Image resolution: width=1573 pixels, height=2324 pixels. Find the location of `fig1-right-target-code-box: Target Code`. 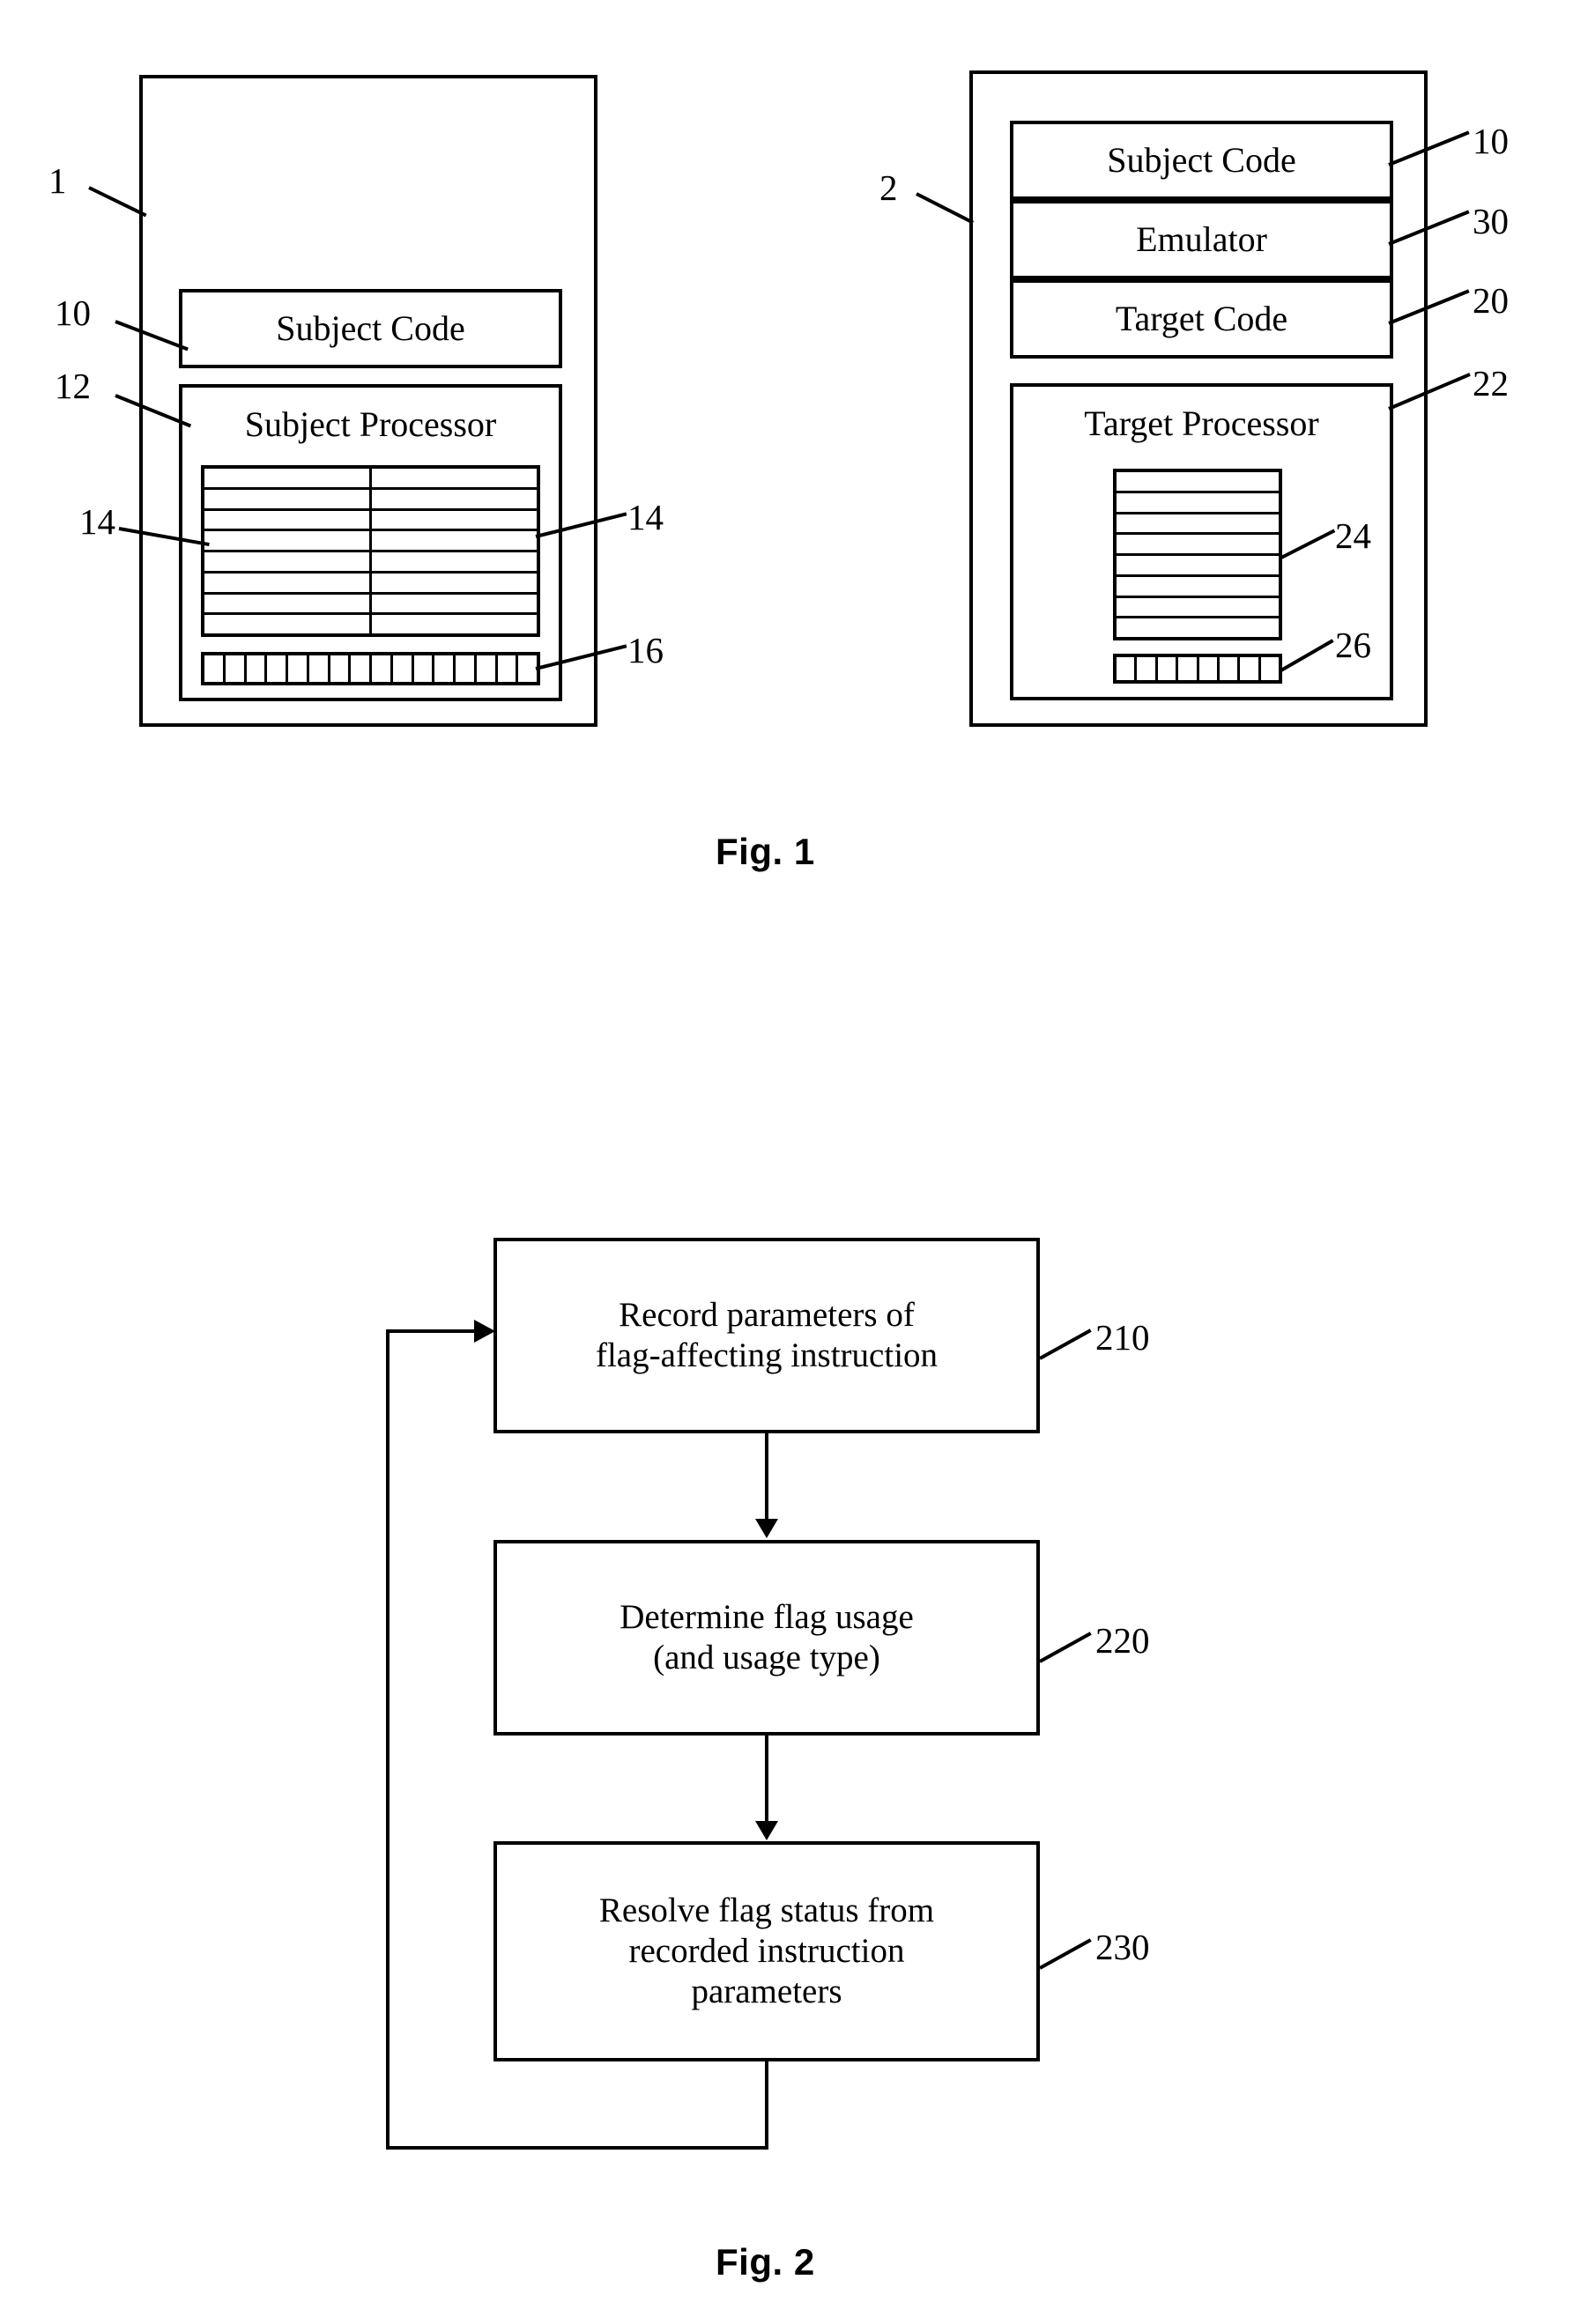

fig1-right-target-code-box: Target Code is located at coordinates (1201, 319).